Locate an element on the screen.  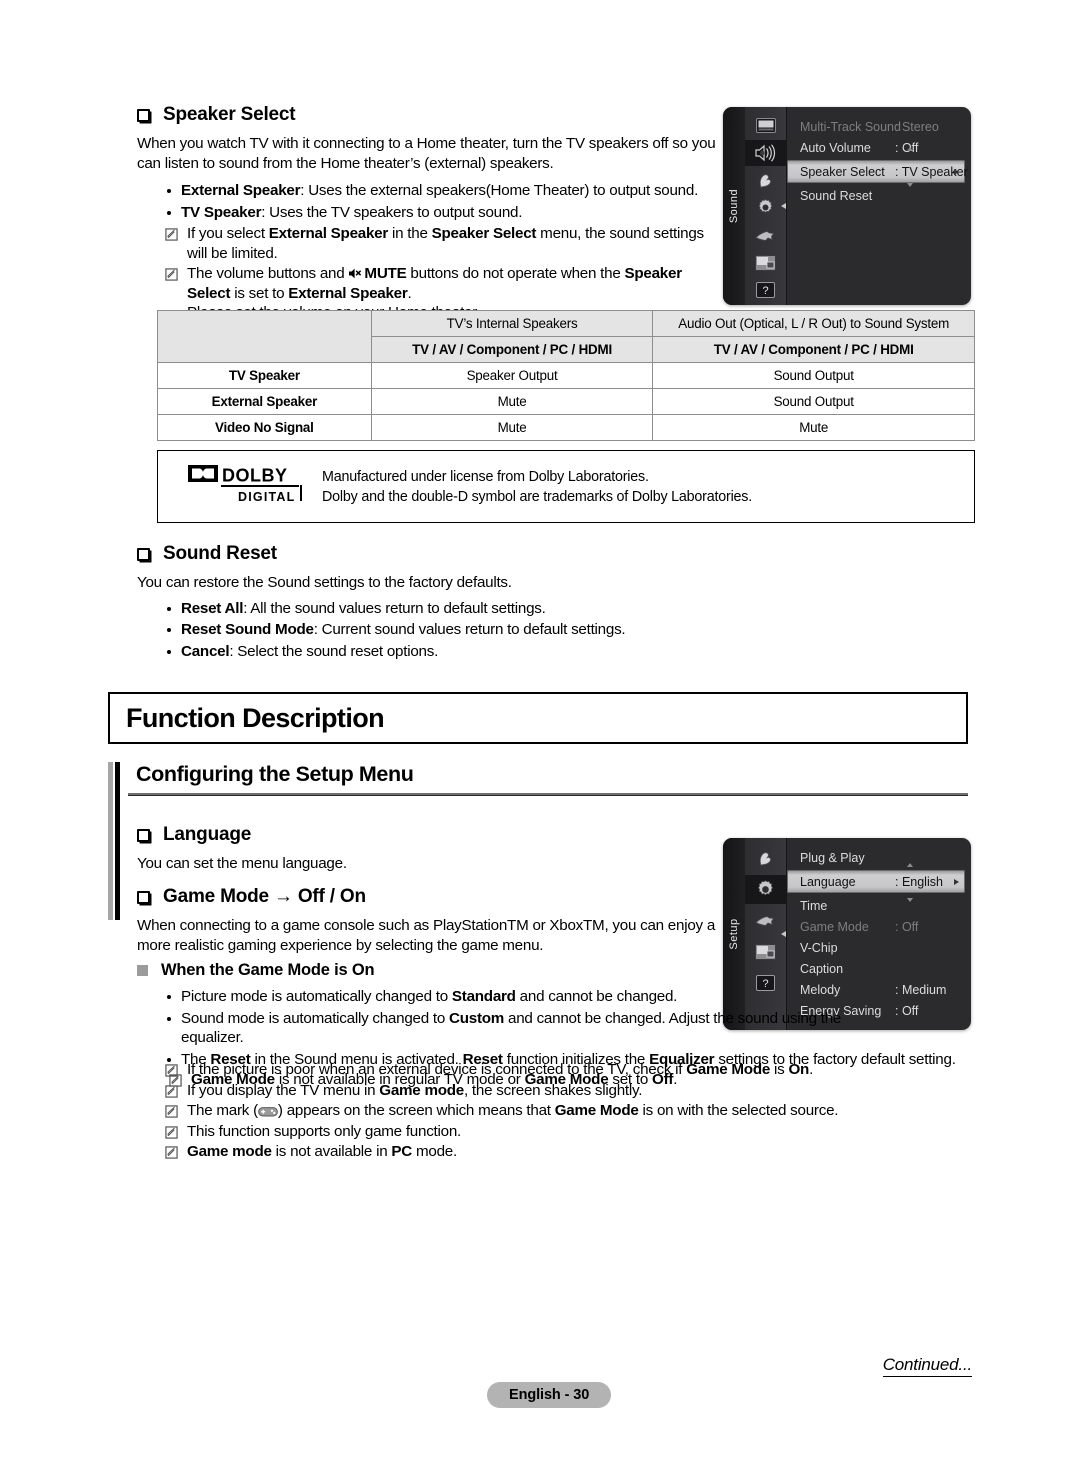
heading-rule is located at coordinates (548, 794).